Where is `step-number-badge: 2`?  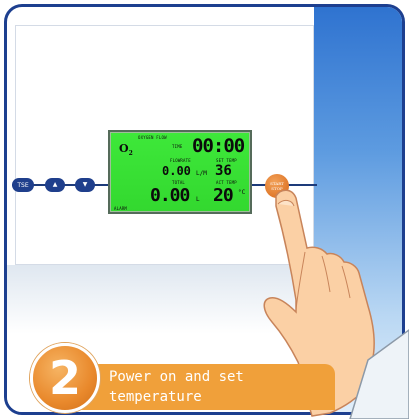 step-number-badge: 2 is located at coordinates (65, 378).